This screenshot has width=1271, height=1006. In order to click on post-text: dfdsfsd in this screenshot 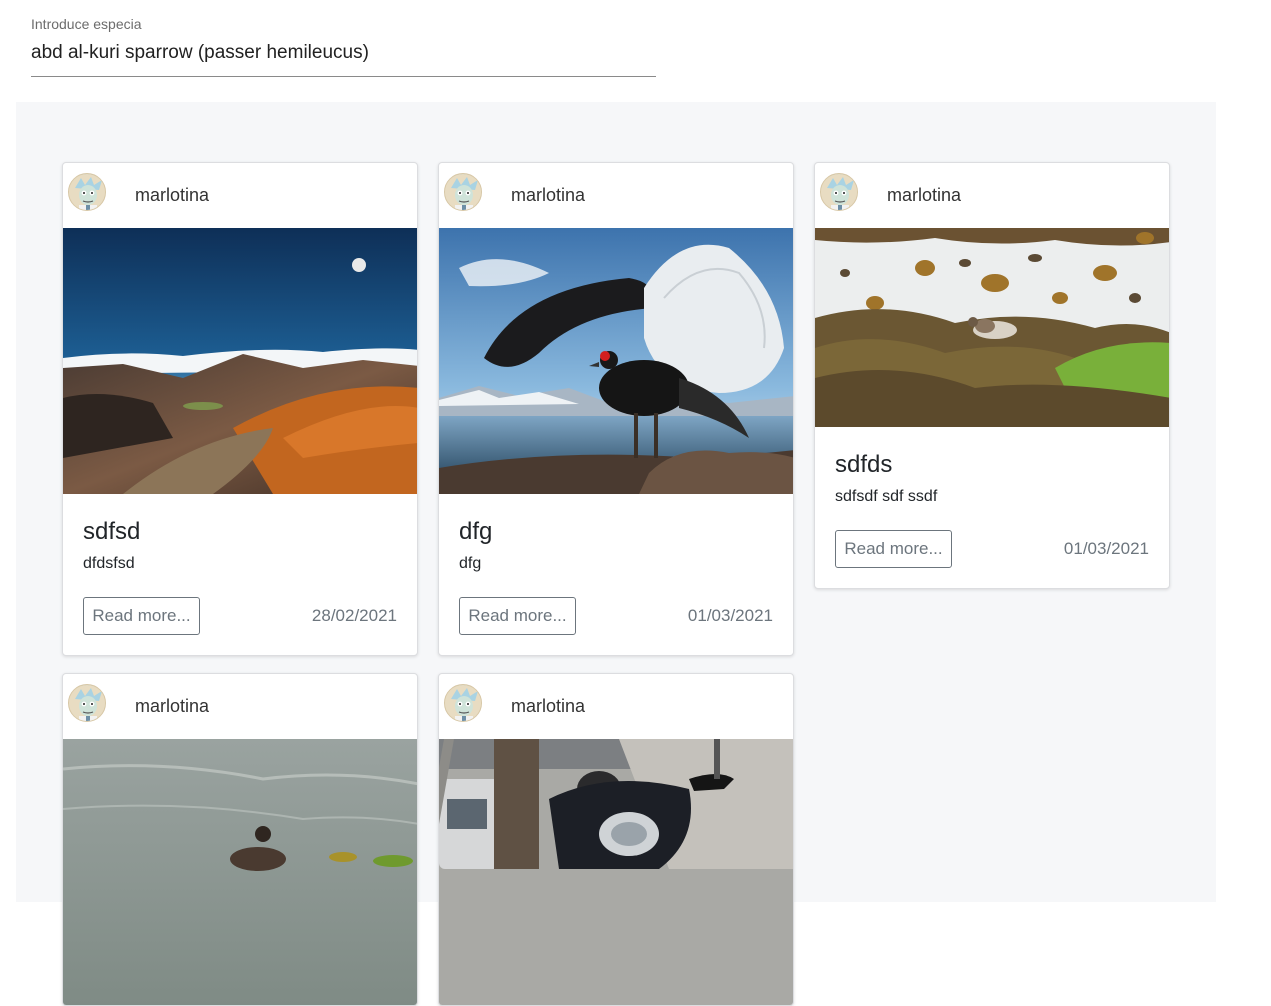, I will do `click(109, 563)`.